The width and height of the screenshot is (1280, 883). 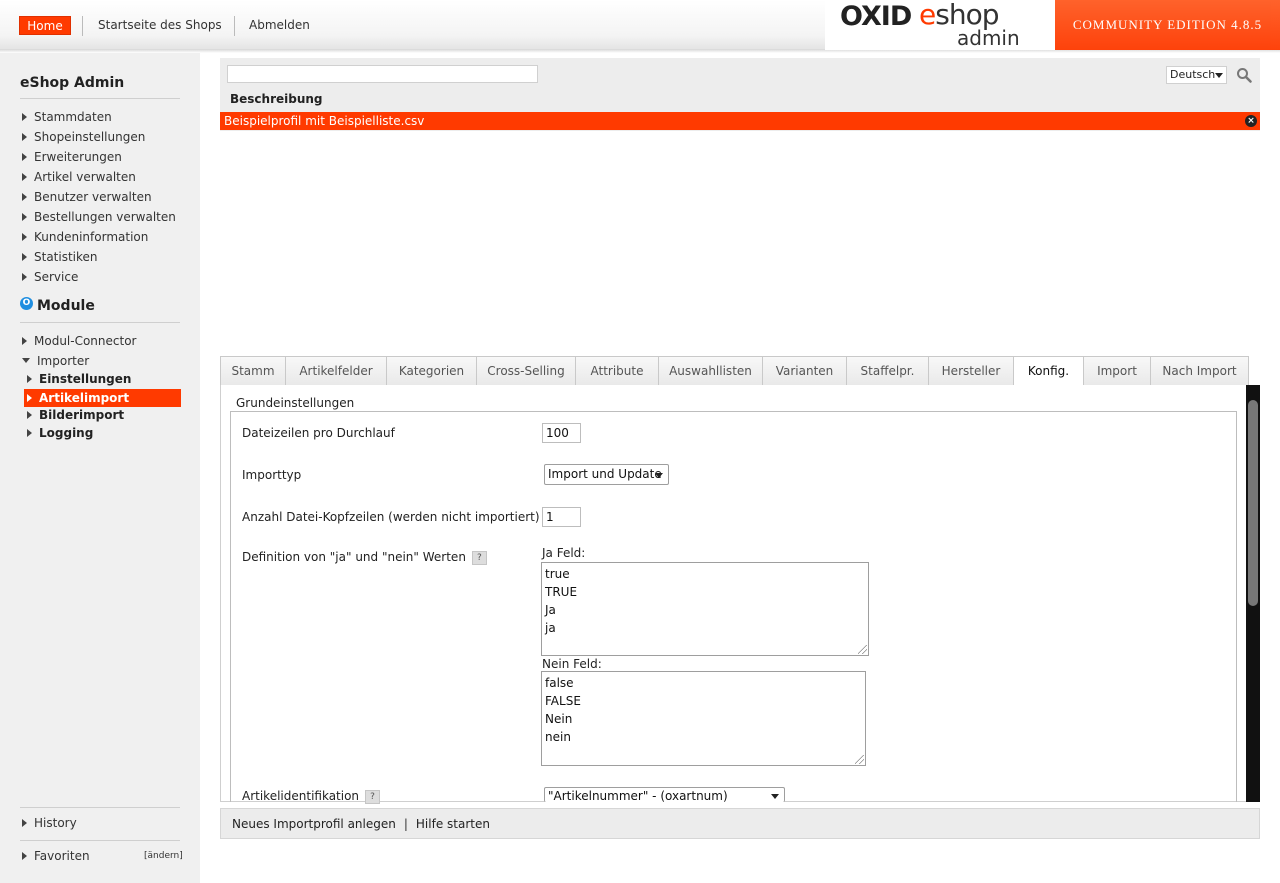 I want to click on sidebar-item-stammdaten: Stammdaten, so click(x=67, y=117).